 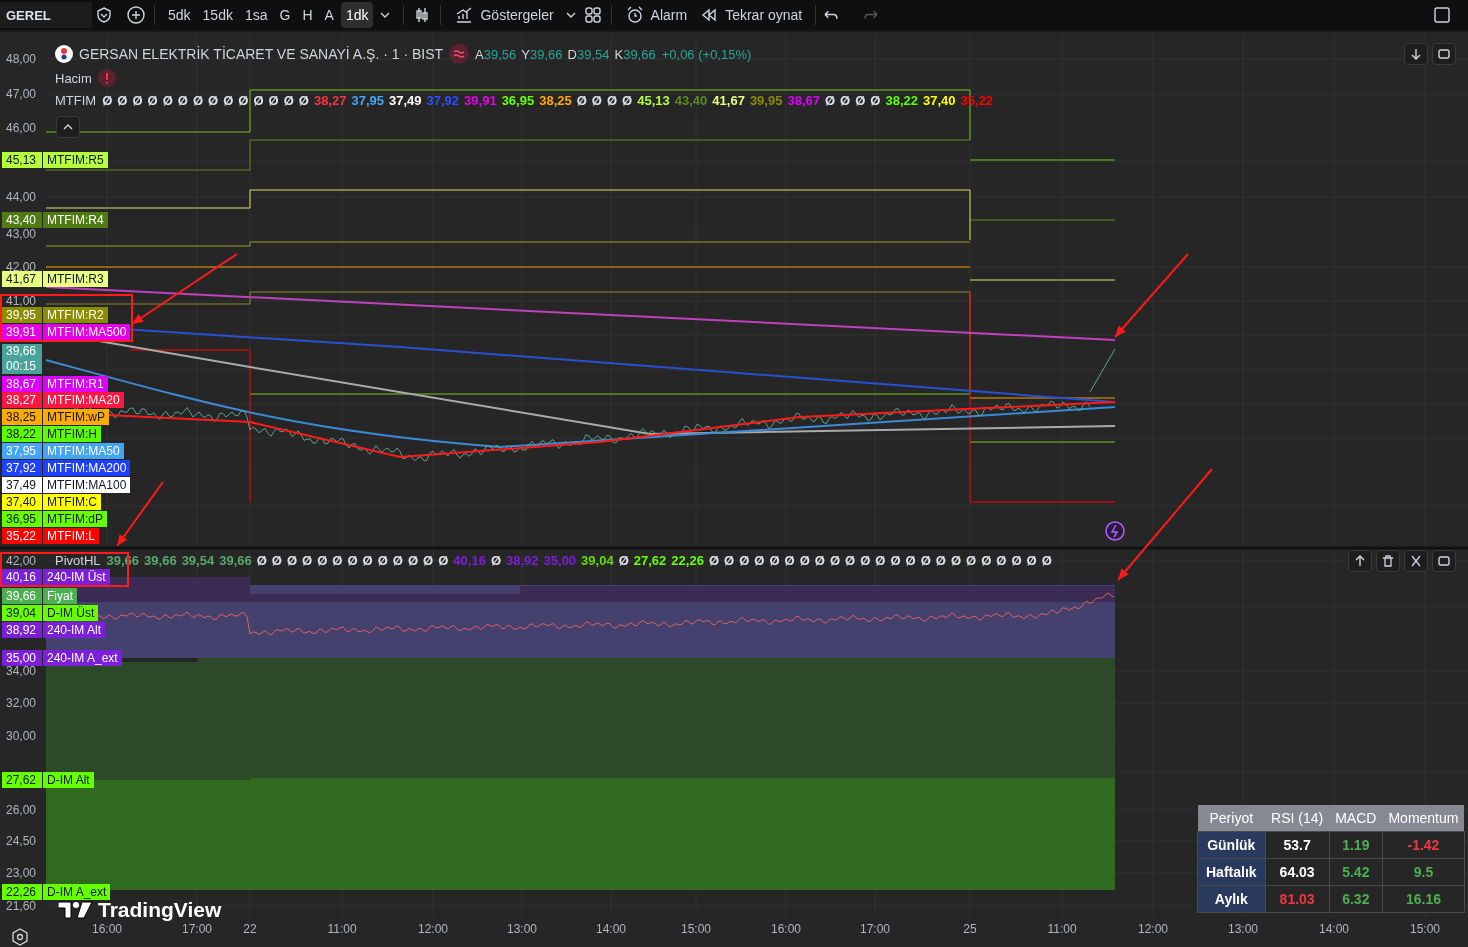 I want to click on axis-tick: 34,00, so click(x=21, y=671).